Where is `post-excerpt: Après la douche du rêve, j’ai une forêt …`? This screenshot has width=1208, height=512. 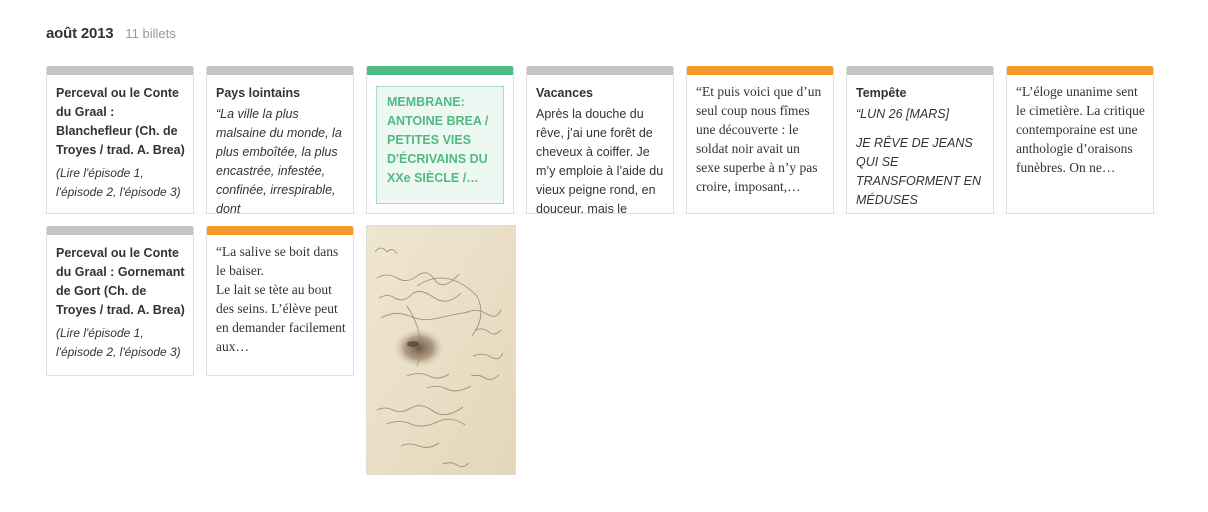 post-excerpt: Après la douche du rêve, j’ai une forêt … is located at coordinates (600, 160).